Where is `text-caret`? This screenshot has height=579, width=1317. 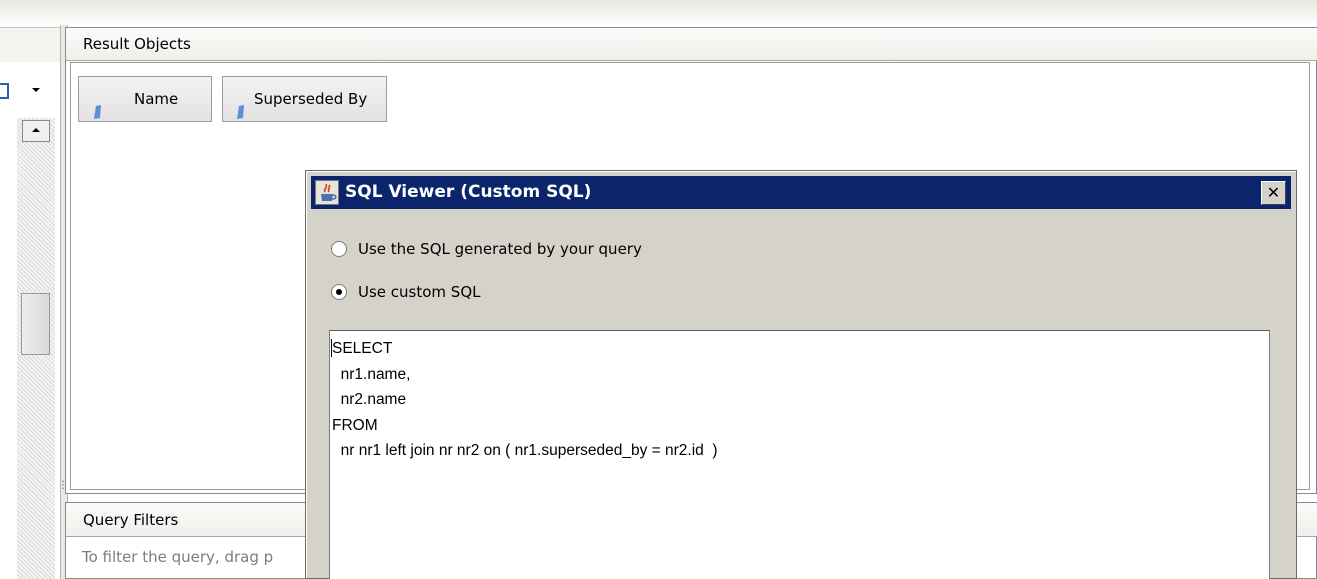
text-caret is located at coordinates (331, 348).